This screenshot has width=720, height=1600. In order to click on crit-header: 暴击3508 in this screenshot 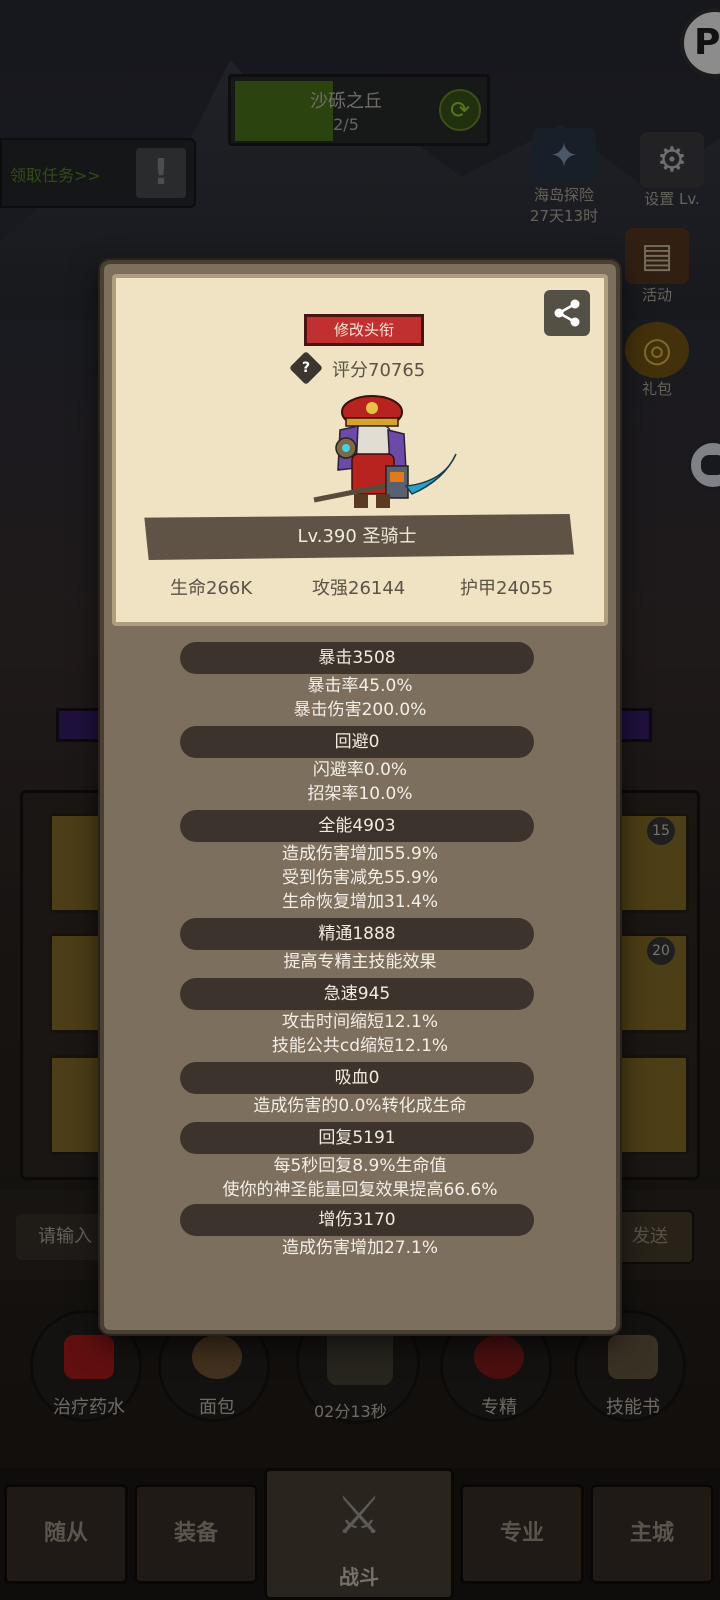, I will do `click(357, 658)`.